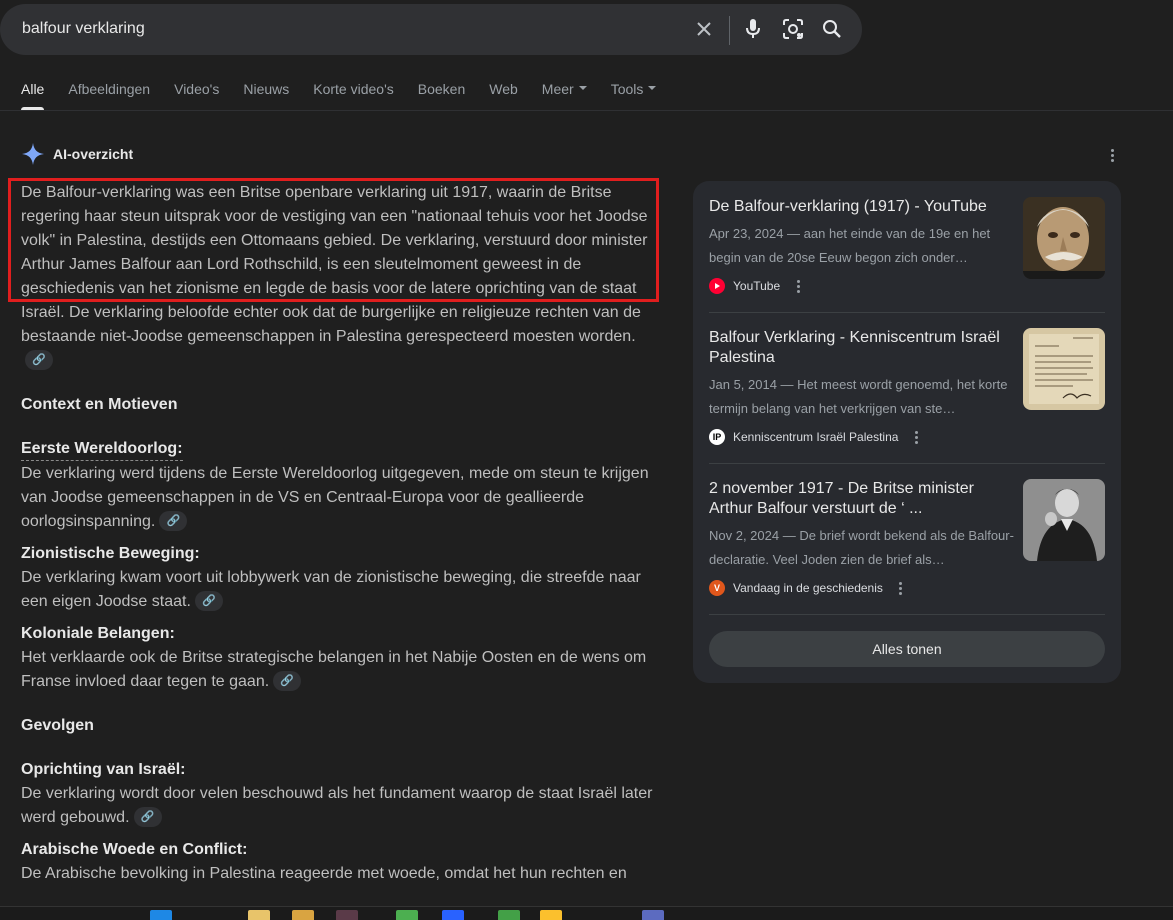  What do you see at coordinates (99, 404) in the screenshot?
I see `section-title-context: Context en Motieven` at bounding box center [99, 404].